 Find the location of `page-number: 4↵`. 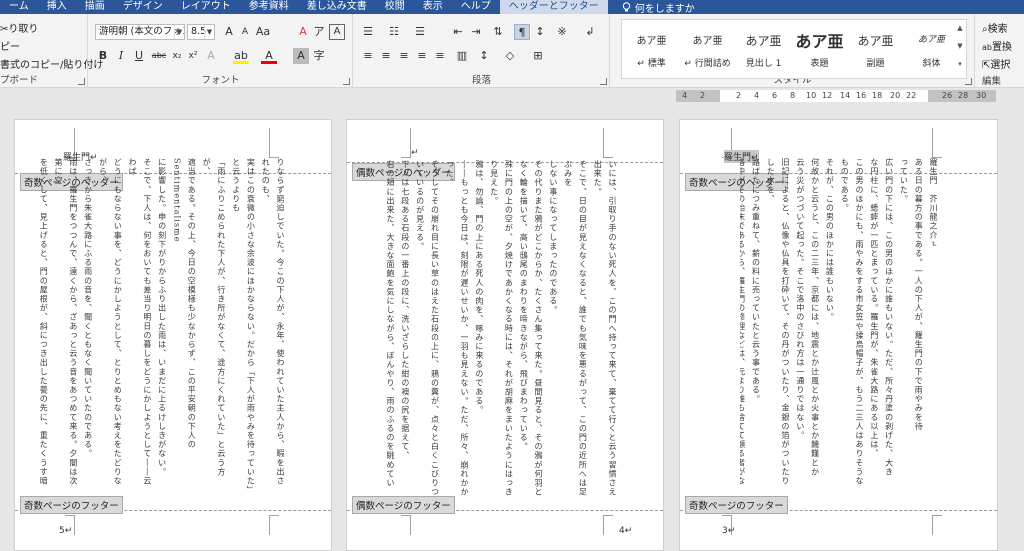

page-number: 4↵ is located at coordinates (626, 531).